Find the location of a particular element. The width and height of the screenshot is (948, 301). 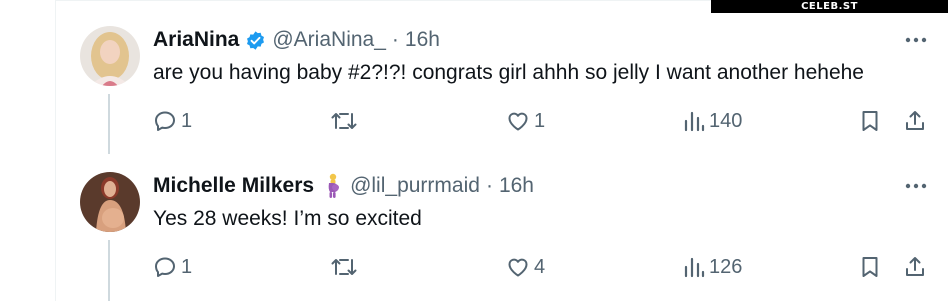

like-button: 4 is located at coordinates (525, 267).